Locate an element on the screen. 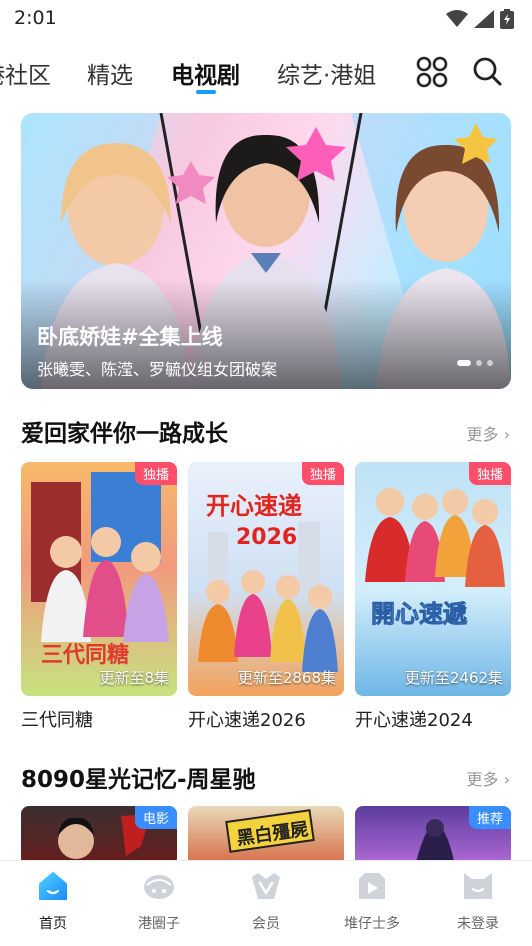 Image resolution: width=532 pixels, height=946 pixels. banner-title: 卧底娇娃#全集上线 is located at coordinates (130, 337).